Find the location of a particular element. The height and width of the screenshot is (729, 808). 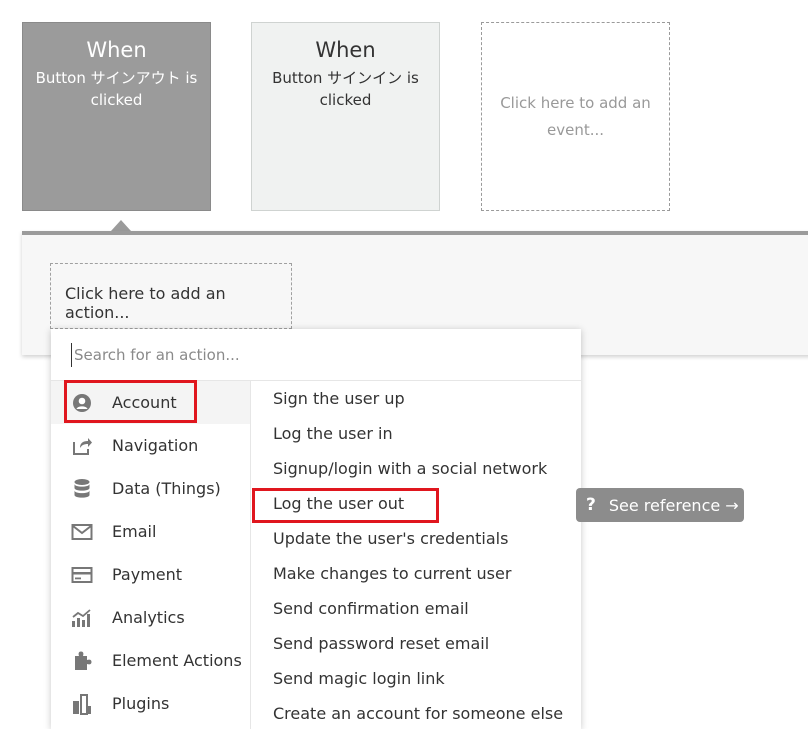

category-email: Email is located at coordinates (150, 531).